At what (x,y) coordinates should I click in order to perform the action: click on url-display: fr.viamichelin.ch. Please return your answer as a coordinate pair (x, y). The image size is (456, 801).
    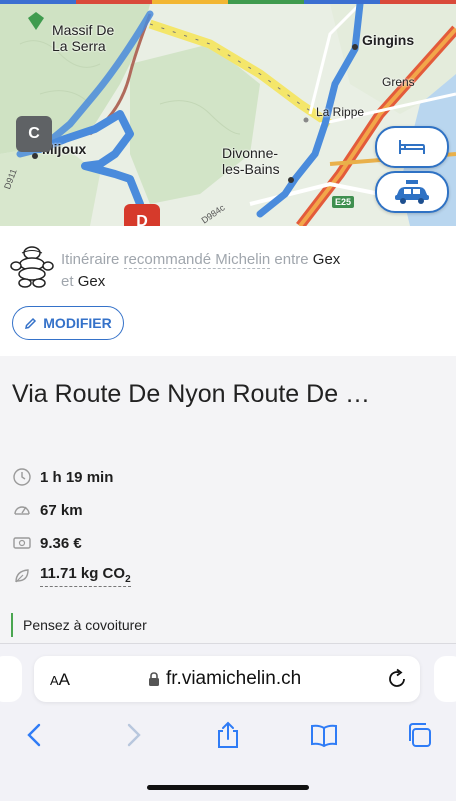
    Looking at the image, I should click on (224, 679).